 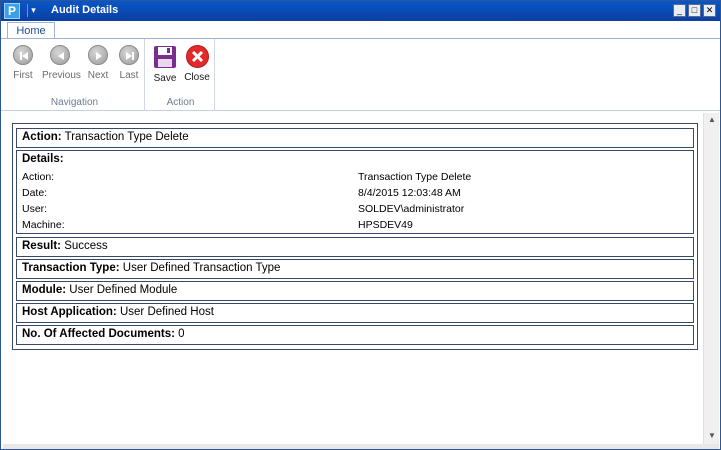 I want to click on last-button-label: Last, so click(x=129, y=75).